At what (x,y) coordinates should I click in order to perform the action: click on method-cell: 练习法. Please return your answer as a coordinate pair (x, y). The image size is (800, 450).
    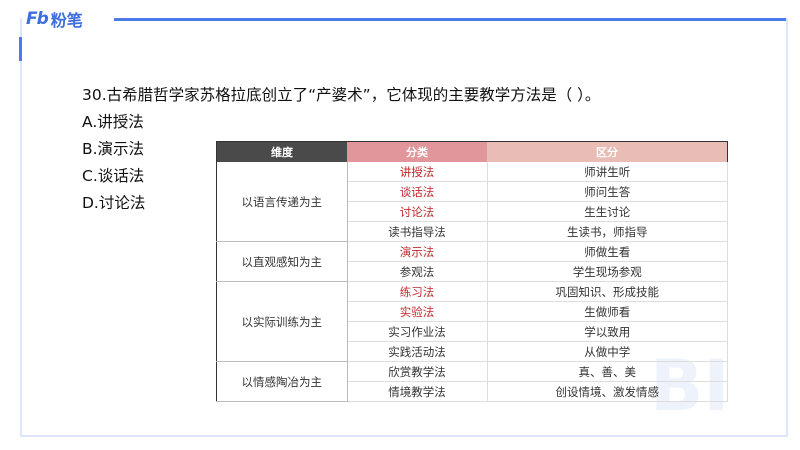
    Looking at the image, I should click on (417, 291).